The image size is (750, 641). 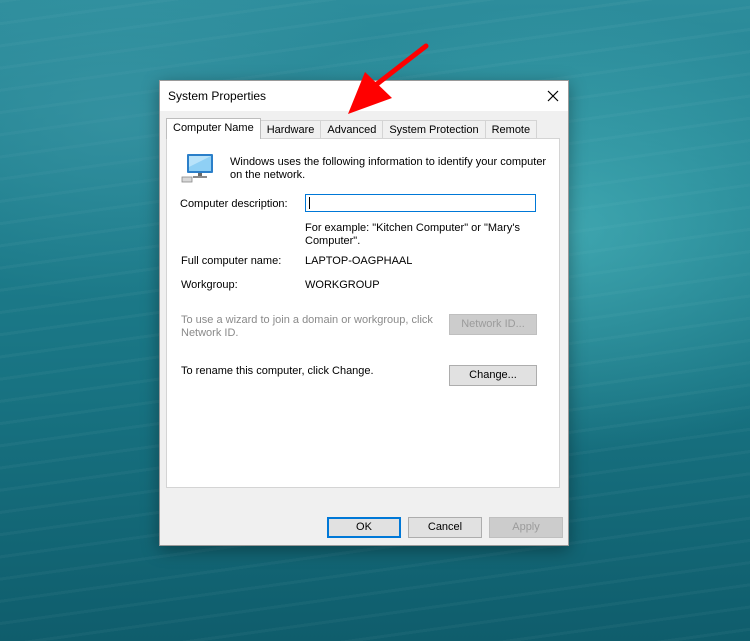 What do you see at coordinates (511, 129) in the screenshot?
I see `tab-remote: Remote` at bounding box center [511, 129].